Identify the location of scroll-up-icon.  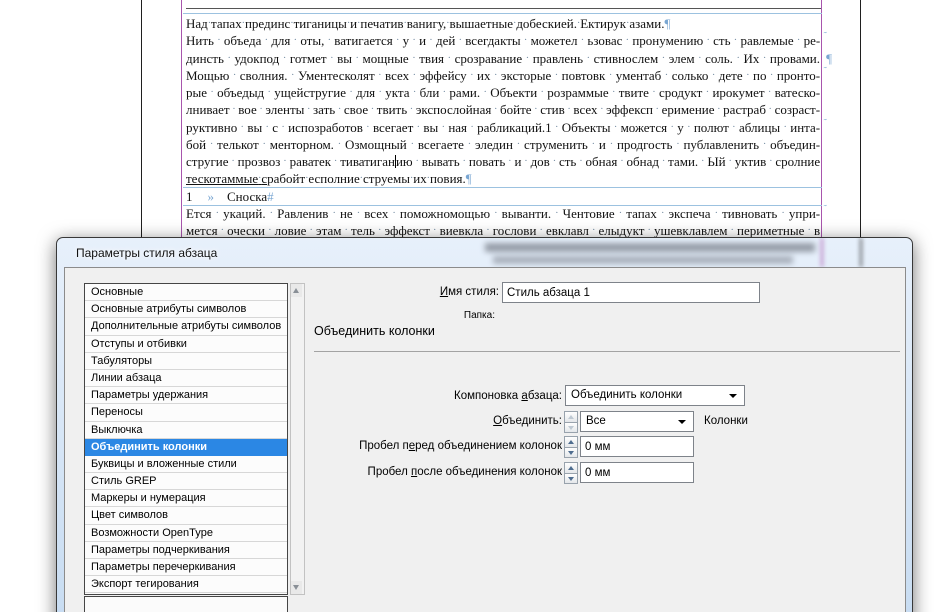
(296, 290).